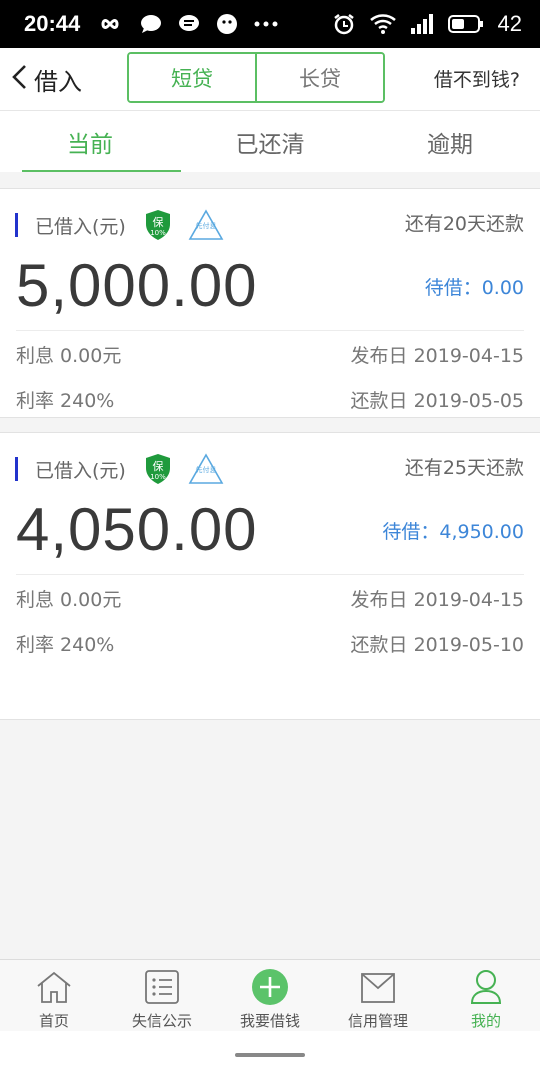  What do you see at coordinates (162, 987) in the screenshot?
I see `list-icon` at bounding box center [162, 987].